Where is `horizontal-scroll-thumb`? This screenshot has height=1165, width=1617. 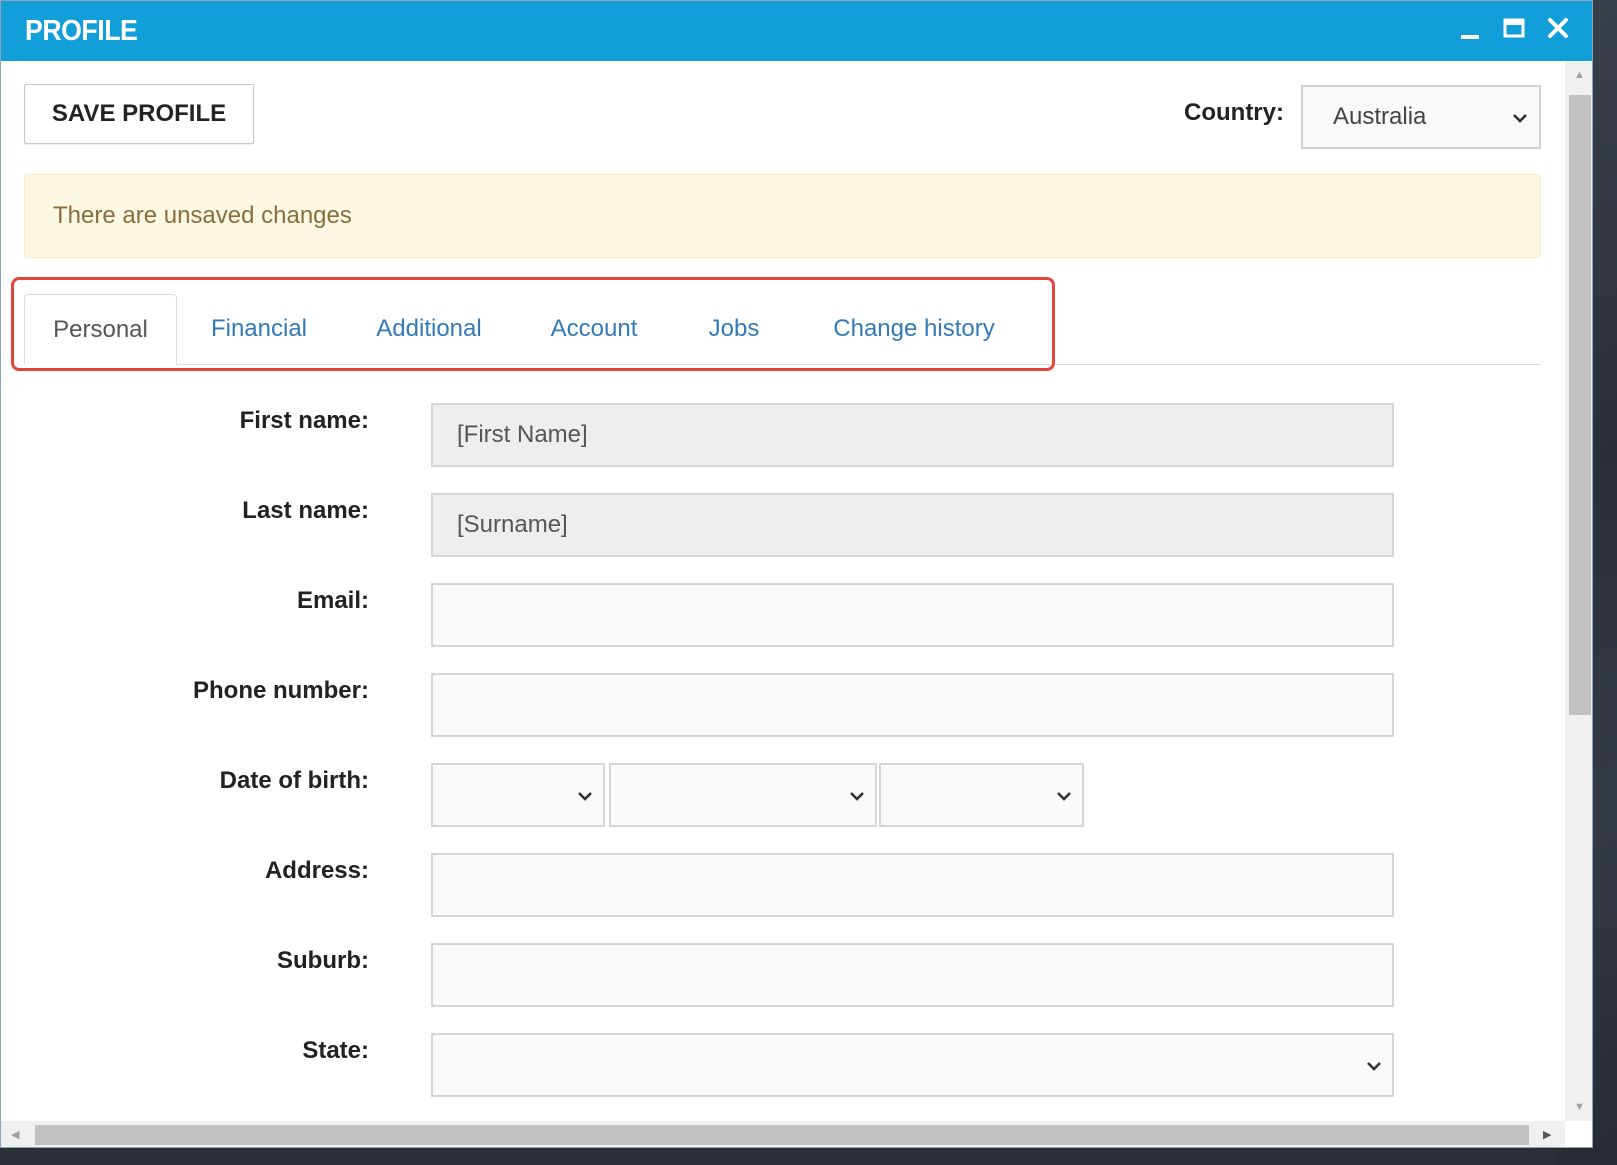 horizontal-scroll-thumb is located at coordinates (782, 1135).